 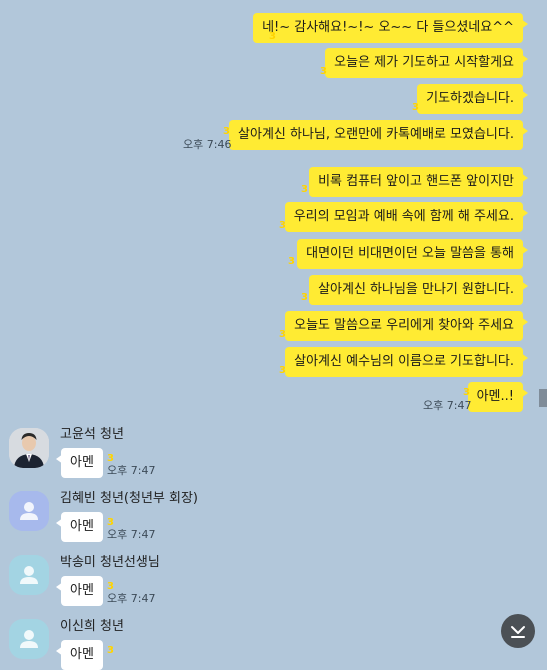 What do you see at coordinates (92, 434) in the screenshot?
I see `sender-name: 고윤석 청년` at bounding box center [92, 434].